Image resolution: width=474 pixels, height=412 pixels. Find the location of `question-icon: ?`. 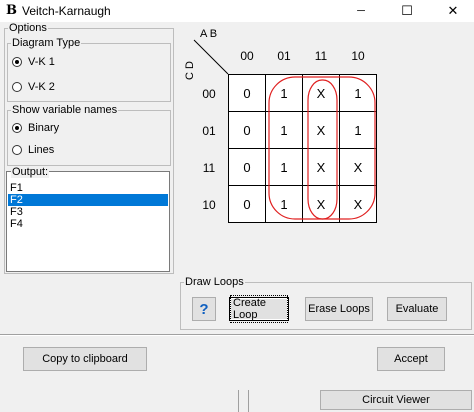

question-icon: ? is located at coordinates (204, 309).